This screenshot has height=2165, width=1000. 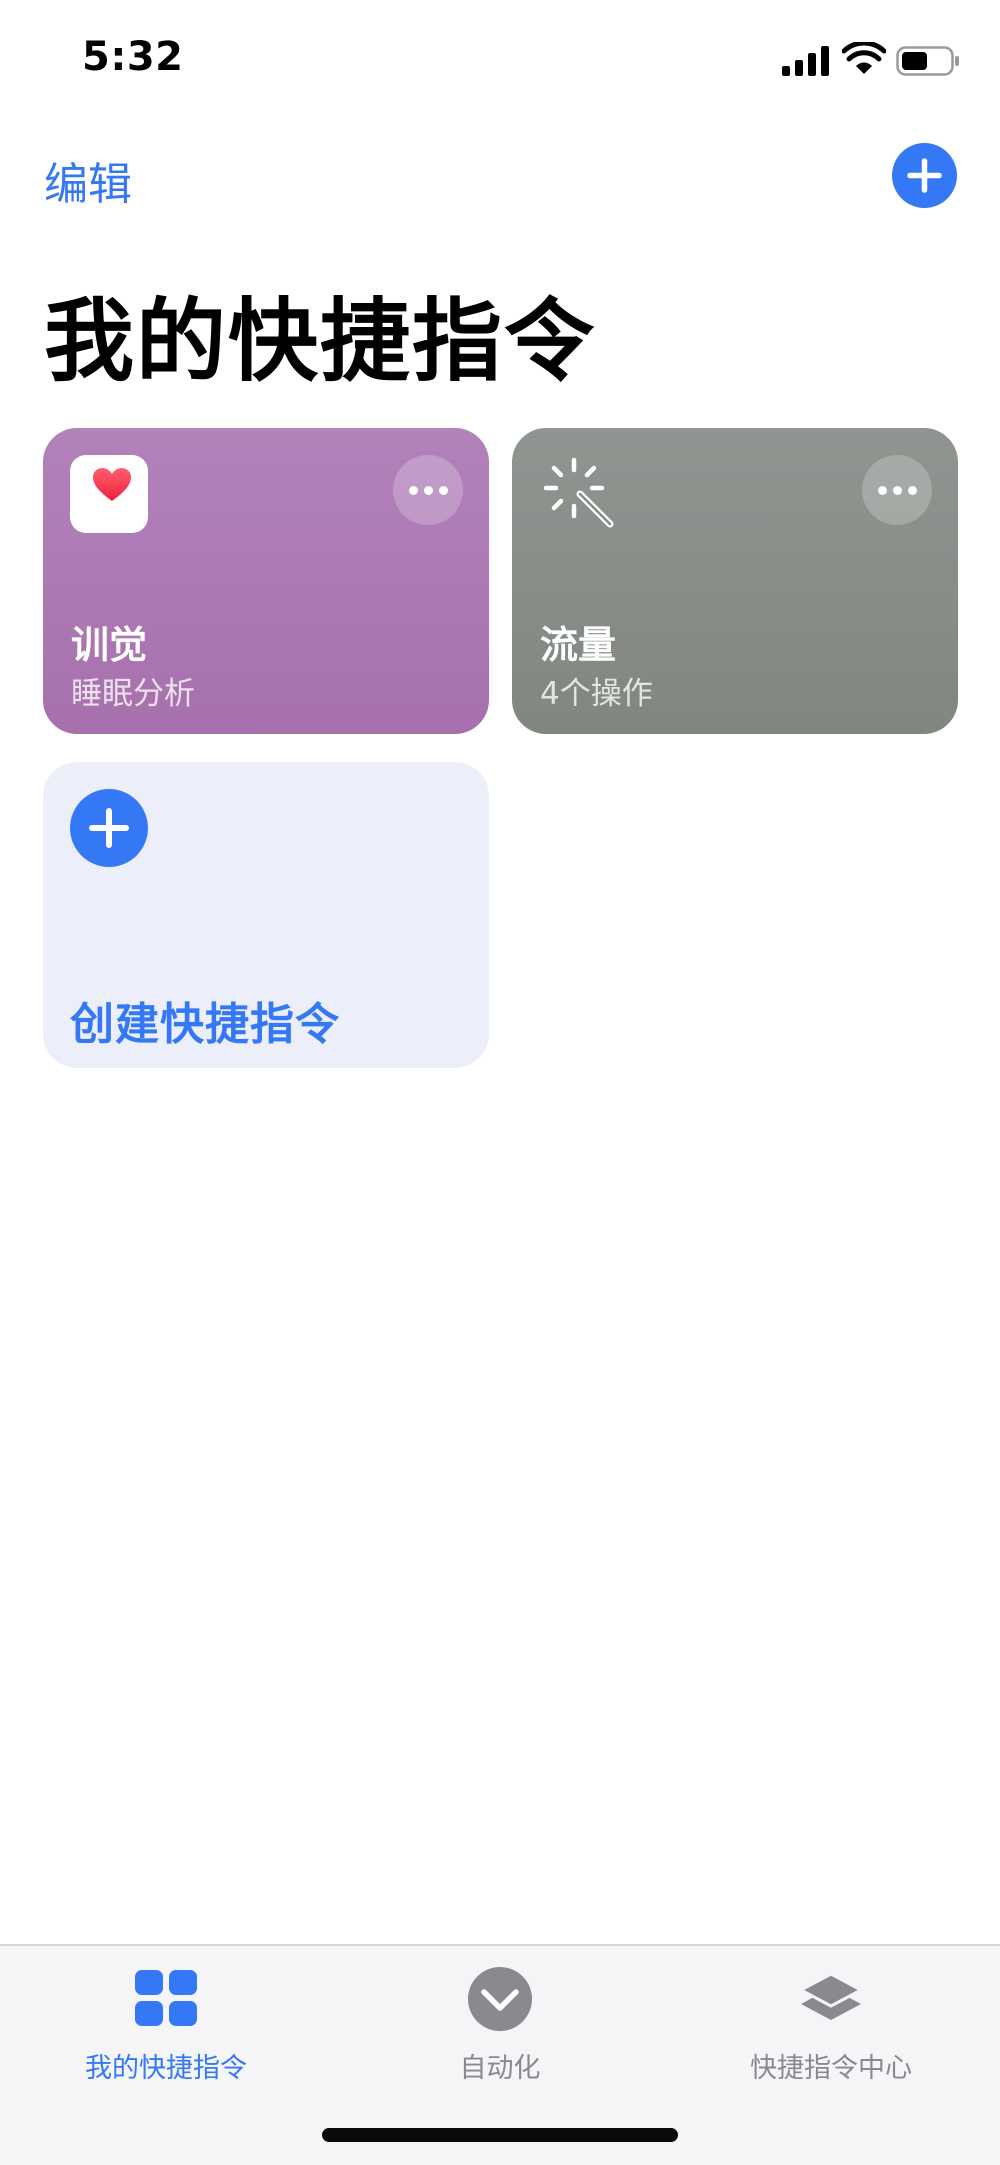 I want to click on status-bar: 5:32, so click(x=500, y=60).